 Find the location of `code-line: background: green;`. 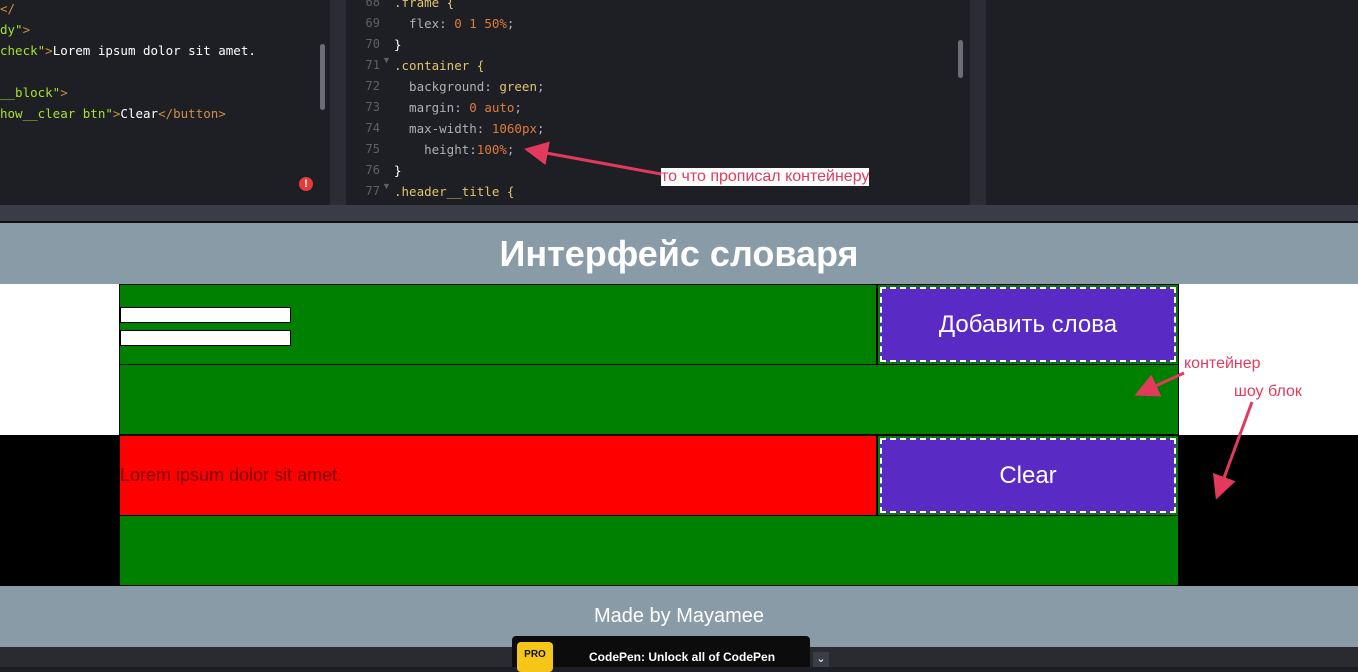

code-line: background: green; is located at coordinates (469, 86).